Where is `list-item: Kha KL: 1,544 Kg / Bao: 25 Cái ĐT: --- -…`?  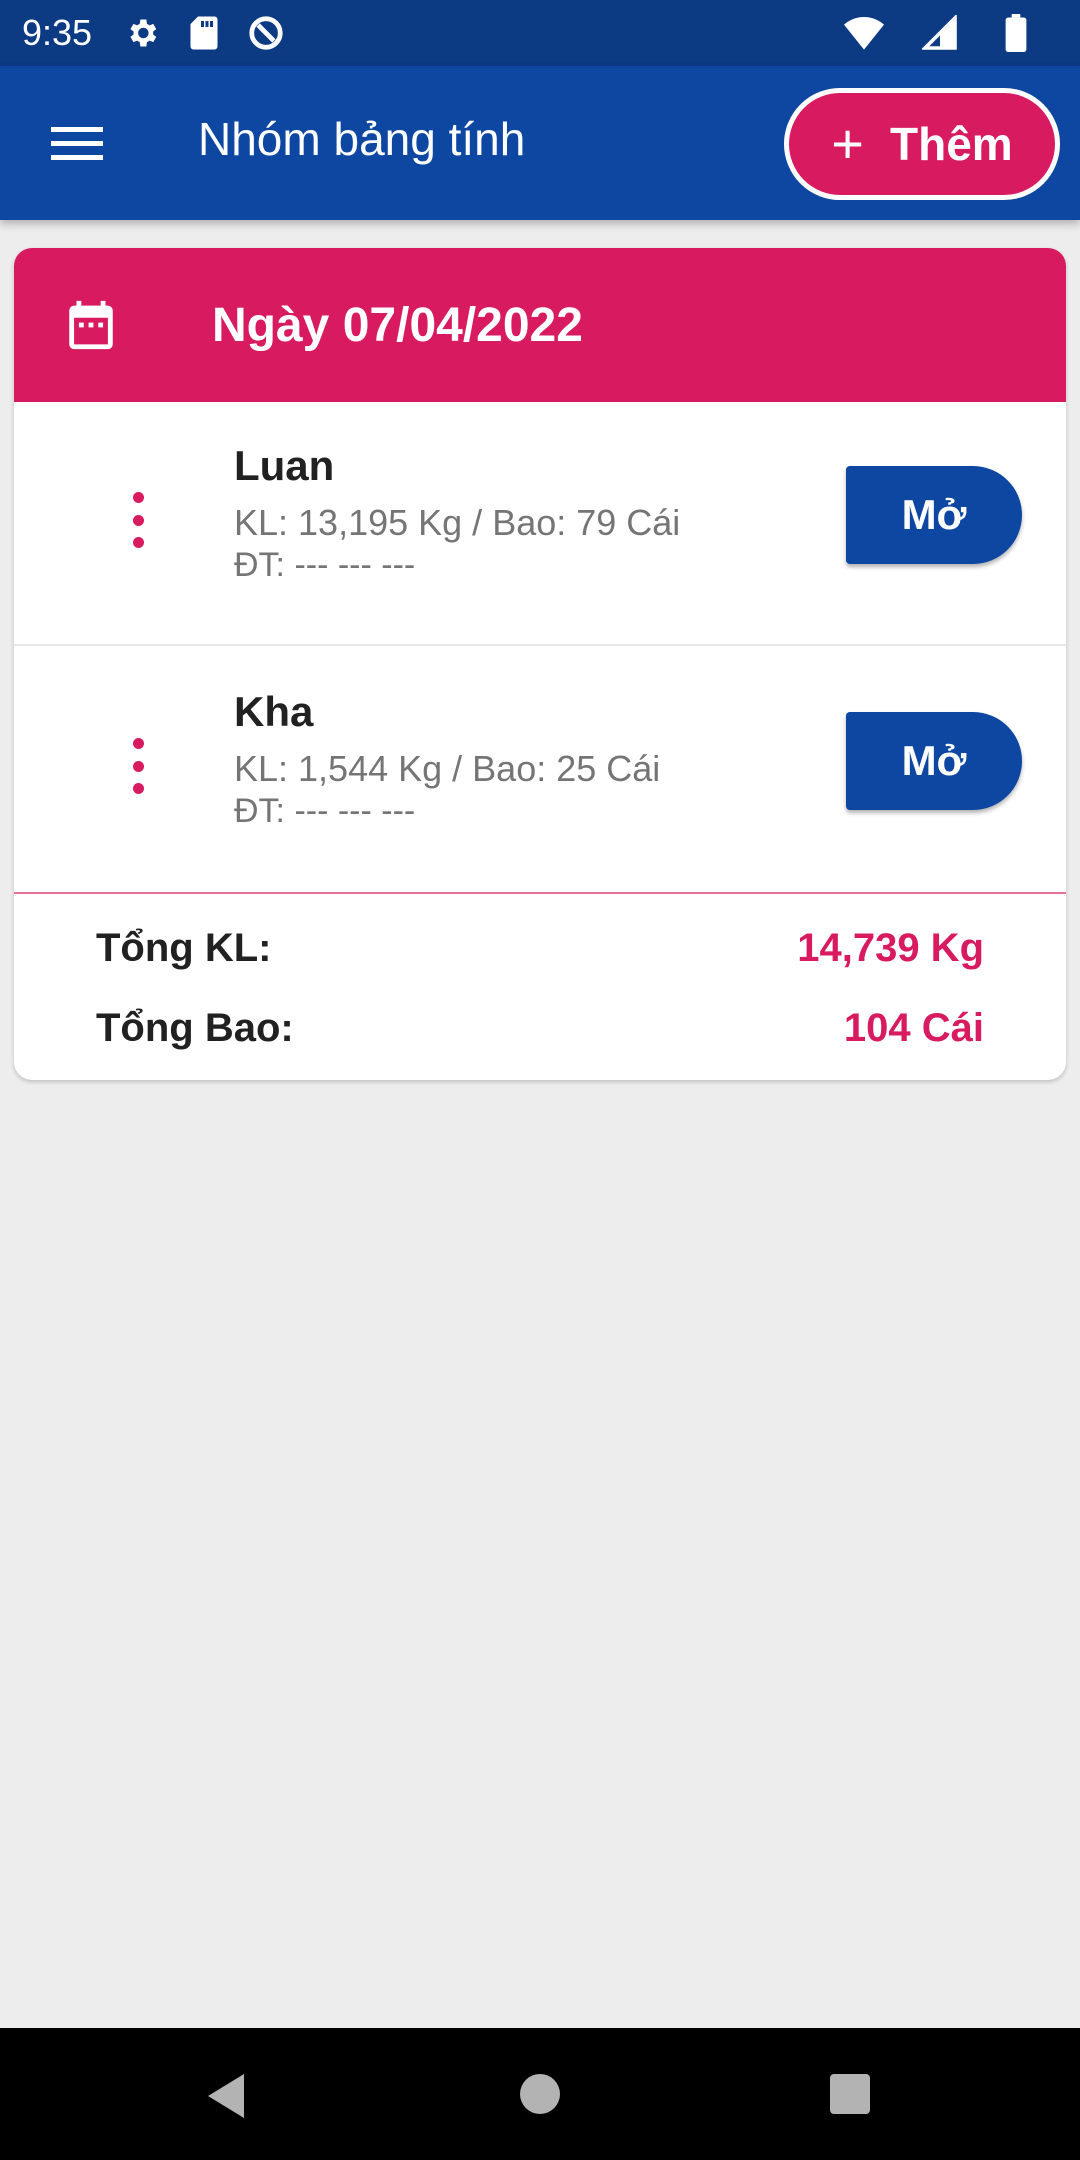 list-item: Kha KL: 1,544 Kg / Bao: 25 Cái ĐT: --- -… is located at coordinates (540, 770).